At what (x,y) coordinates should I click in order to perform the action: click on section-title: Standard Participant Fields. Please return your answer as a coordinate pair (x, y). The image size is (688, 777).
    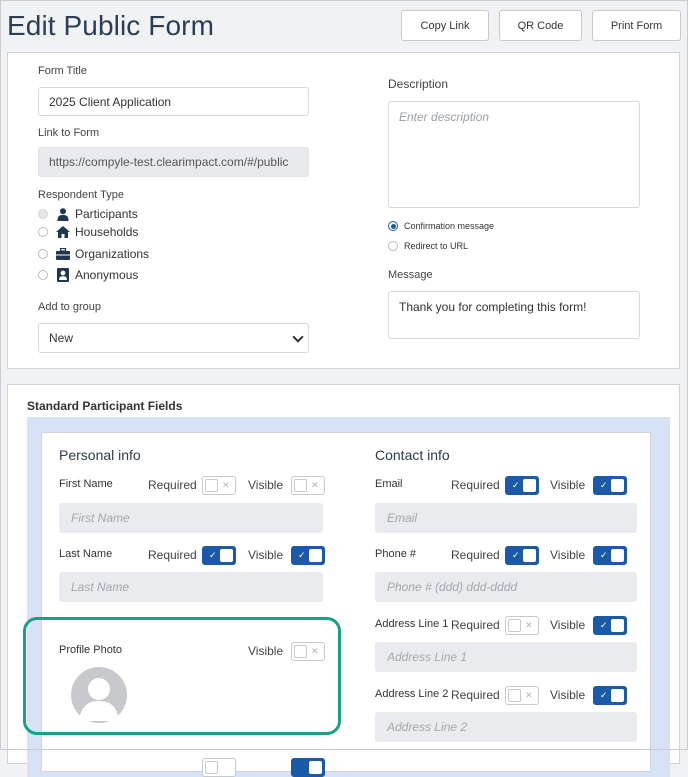
    Looking at the image, I should click on (105, 406).